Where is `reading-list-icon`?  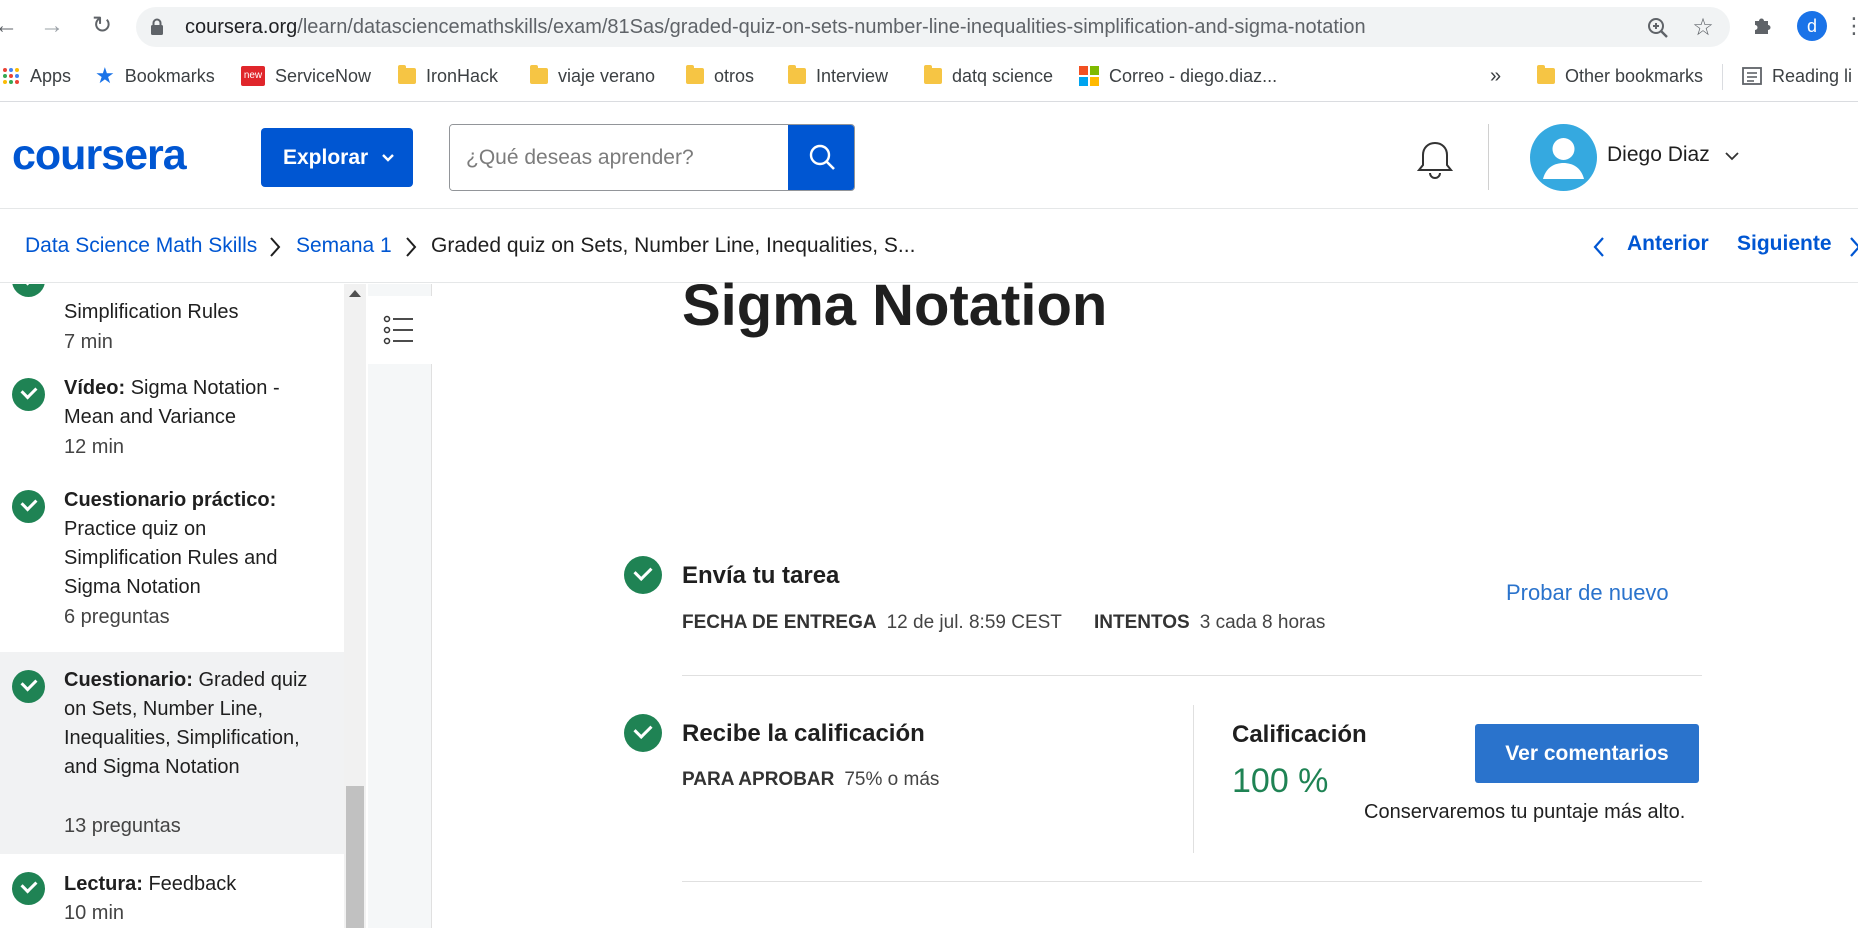
reading-list-icon is located at coordinates (1752, 76).